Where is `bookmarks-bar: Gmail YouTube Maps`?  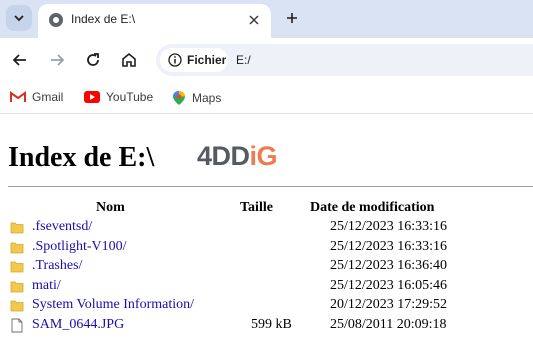
bookmarks-bar: Gmail YouTube Maps is located at coordinates (266, 98).